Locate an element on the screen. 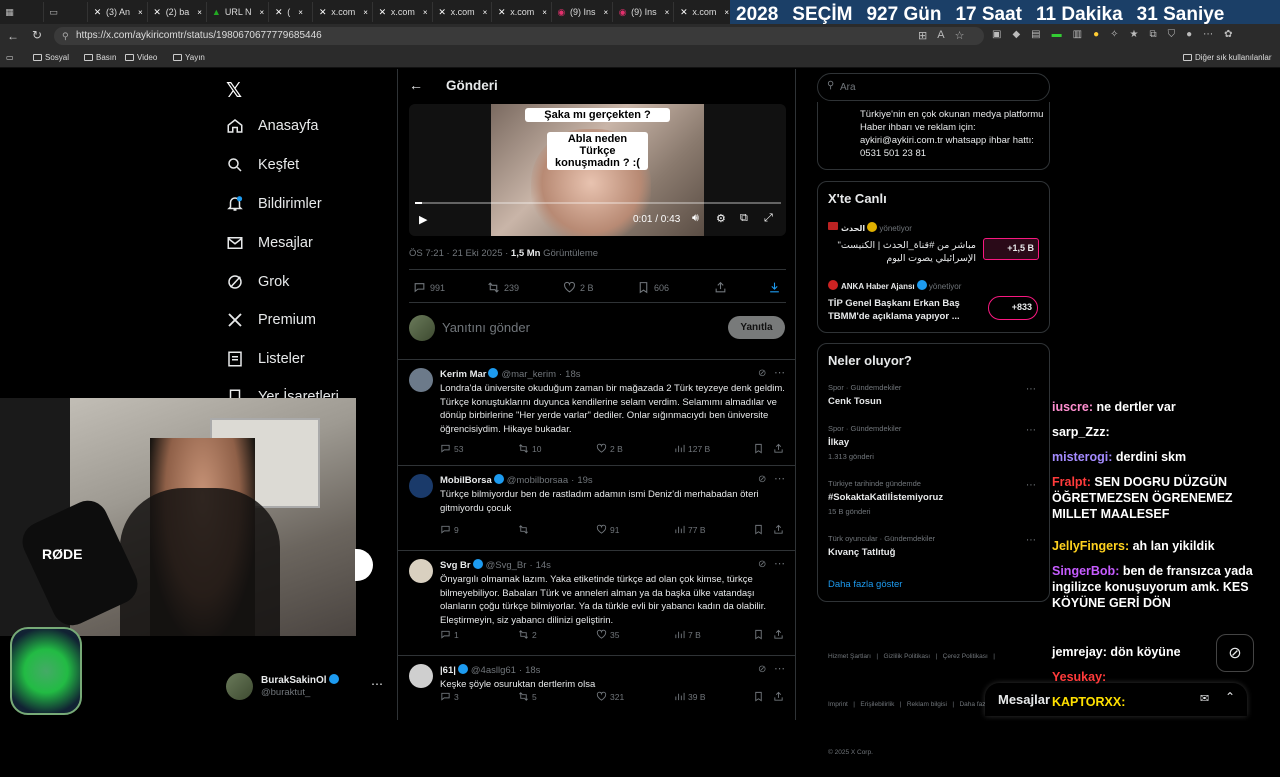 The height and width of the screenshot is (777, 1280). browser-tab: ✕ (3) An × is located at coordinates (118, 12).